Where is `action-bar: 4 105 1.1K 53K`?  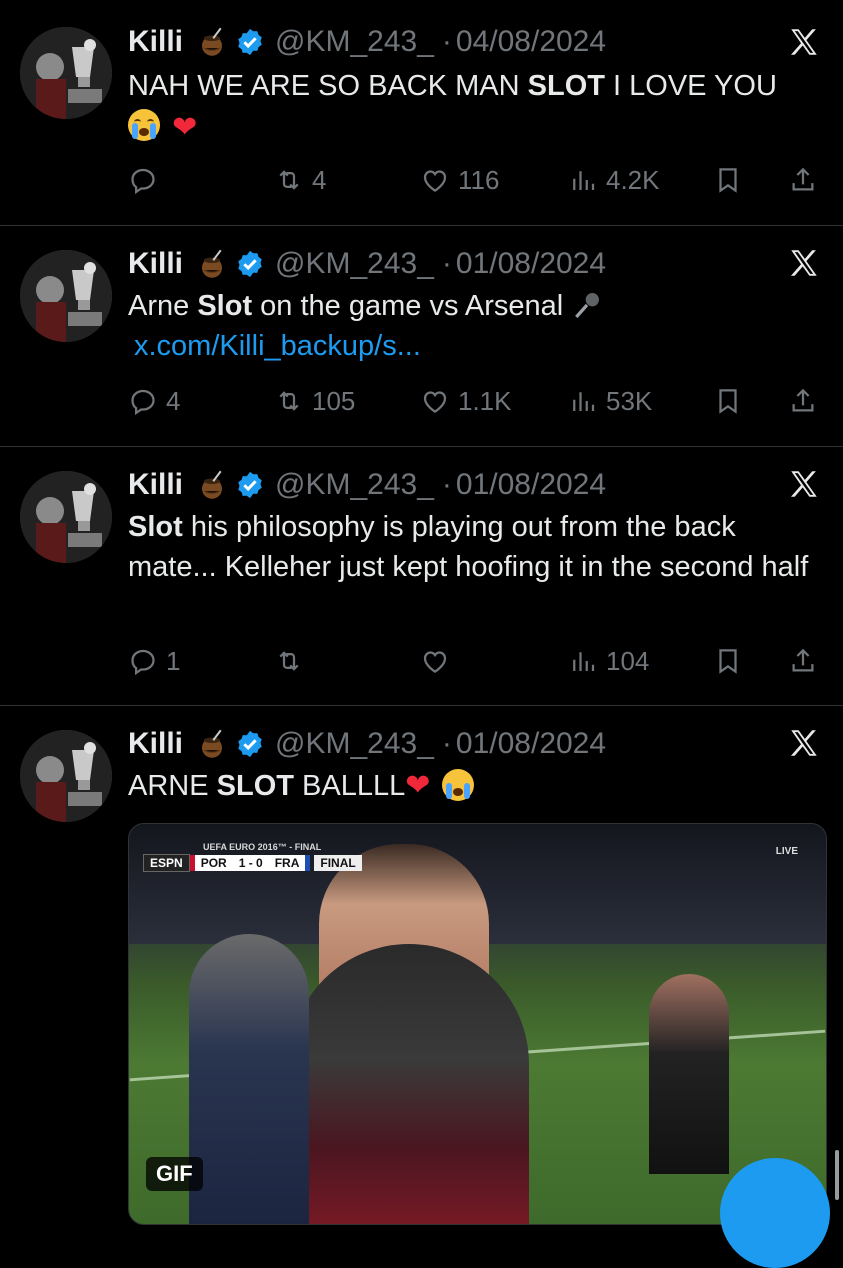 action-bar: 4 105 1.1K 53K is located at coordinates (478, 401).